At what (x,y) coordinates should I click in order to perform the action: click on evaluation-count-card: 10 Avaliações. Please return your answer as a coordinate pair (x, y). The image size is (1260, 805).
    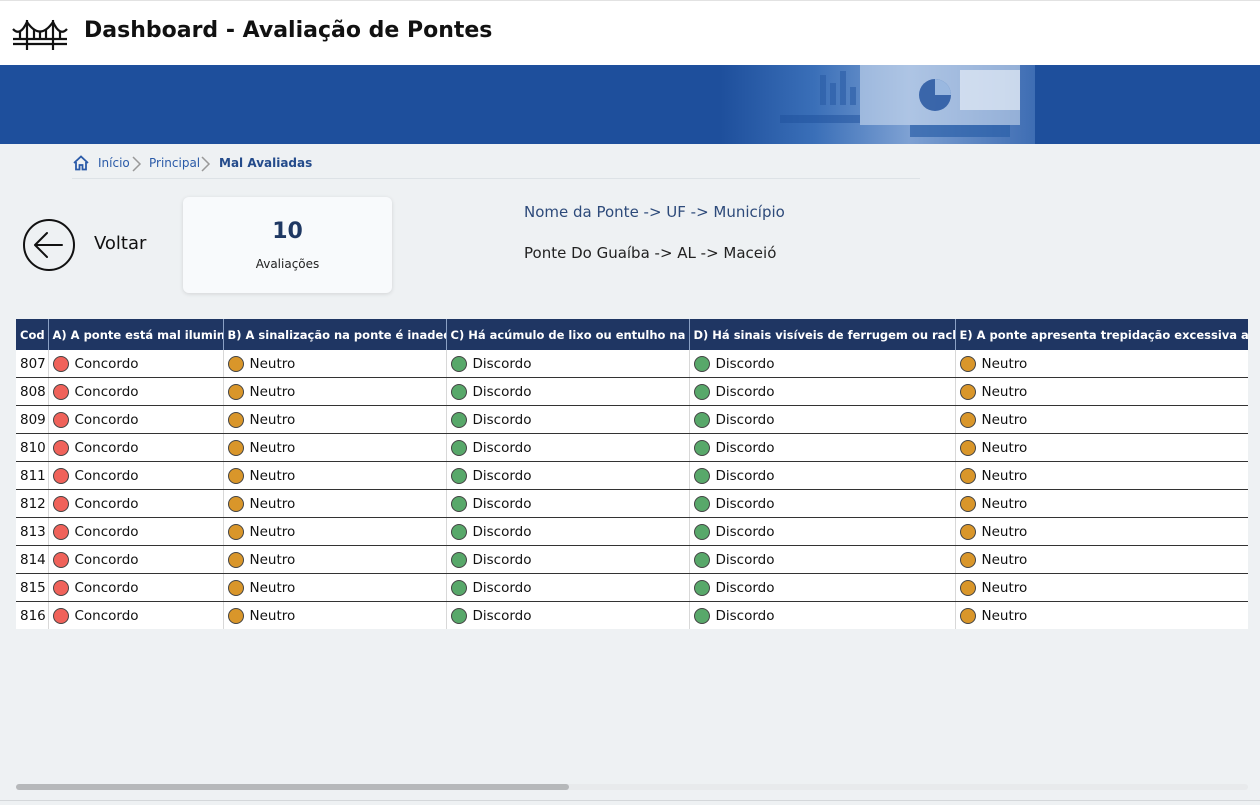
    Looking at the image, I should click on (287, 245).